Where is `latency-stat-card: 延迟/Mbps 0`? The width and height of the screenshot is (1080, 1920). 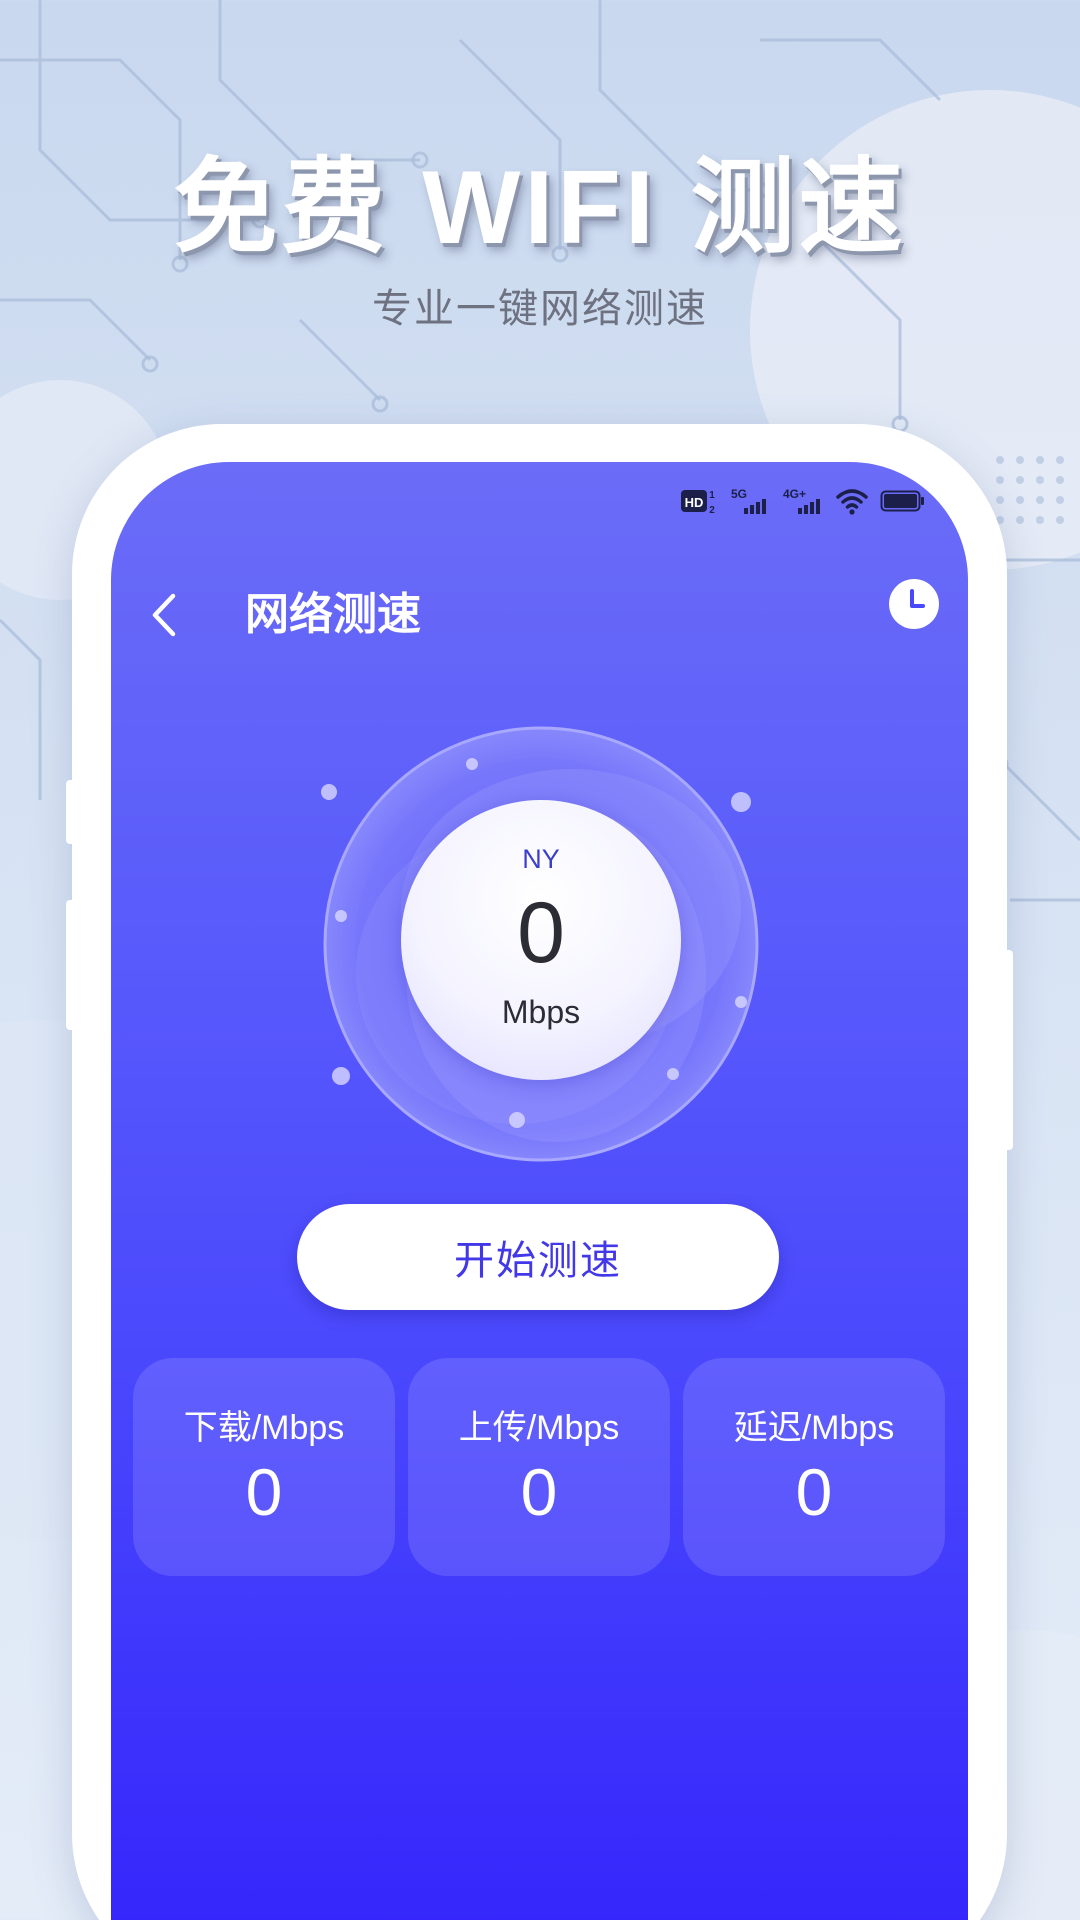 latency-stat-card: 延迟/Mbps 0 is located at coordinates (814, 1467).